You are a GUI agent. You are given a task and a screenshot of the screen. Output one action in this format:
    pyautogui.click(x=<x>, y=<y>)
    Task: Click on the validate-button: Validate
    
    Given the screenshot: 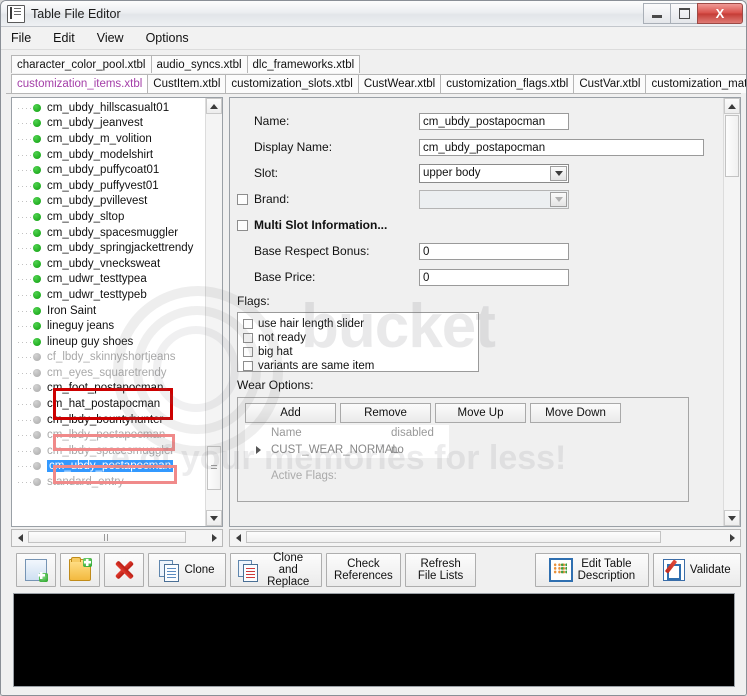 What is the action you would take?
    pyautogui.click(x=697, y=570)
    